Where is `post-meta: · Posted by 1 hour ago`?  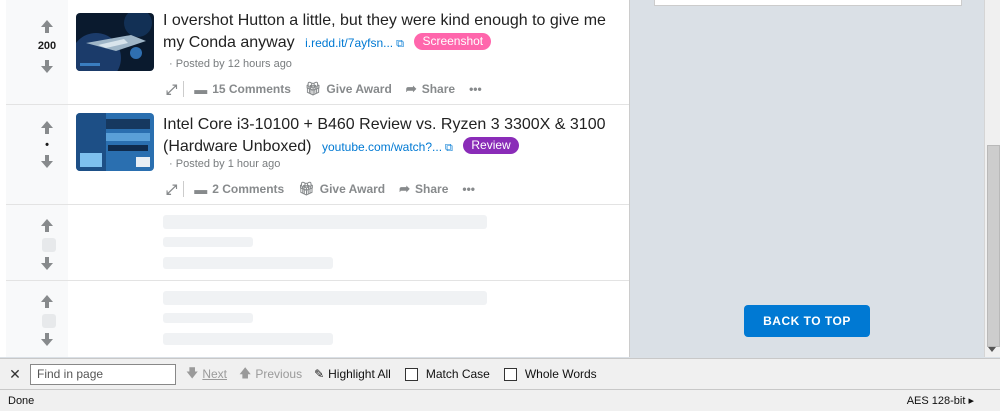
post-meta: · Posted by 1 hour ago is located at coordinates (225, 164).